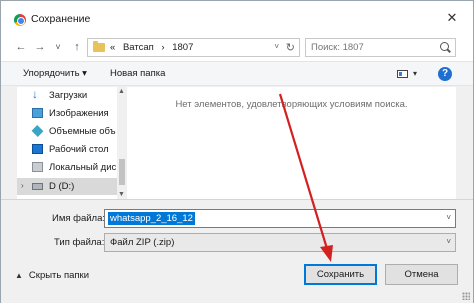  I want to click on cancel-button: Отмена, so click(421, 274).